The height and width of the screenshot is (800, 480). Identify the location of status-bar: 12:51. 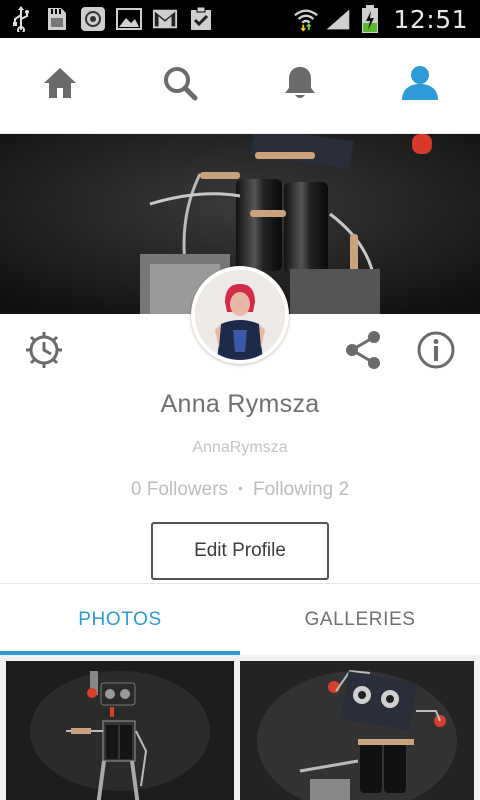
(240, 19).